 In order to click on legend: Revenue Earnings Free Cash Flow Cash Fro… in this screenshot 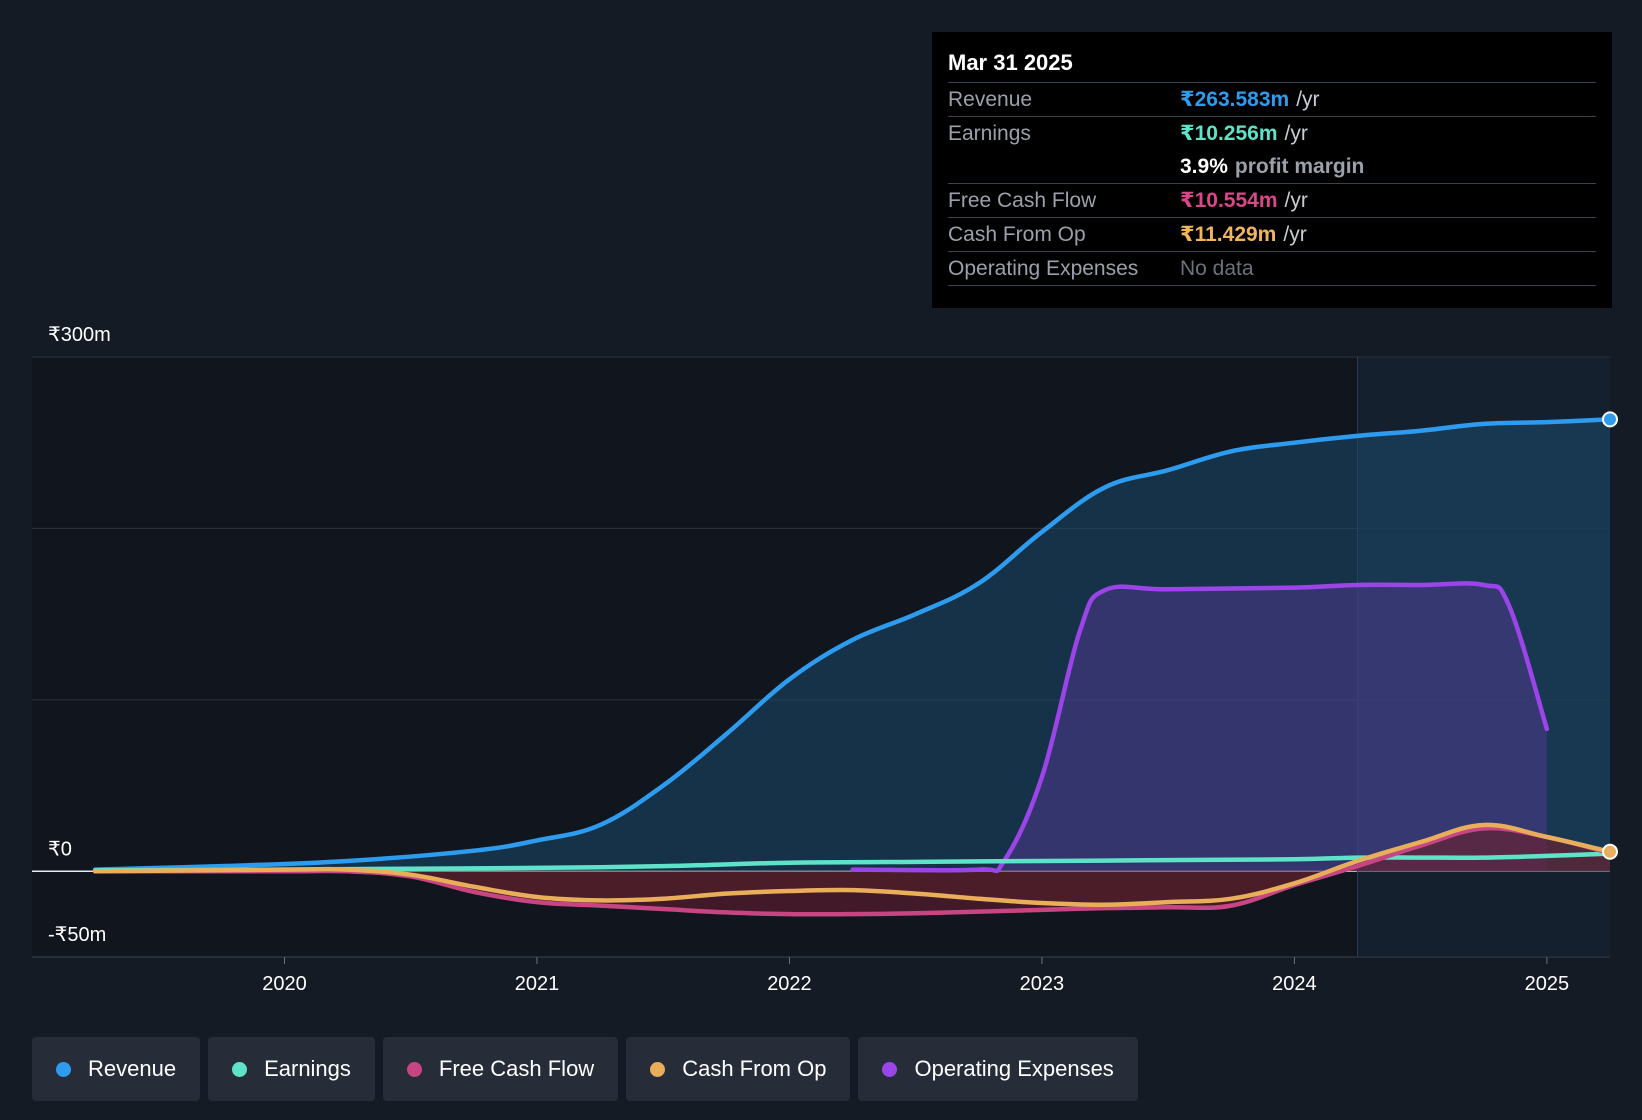, I will do `click(589, 1069)`.